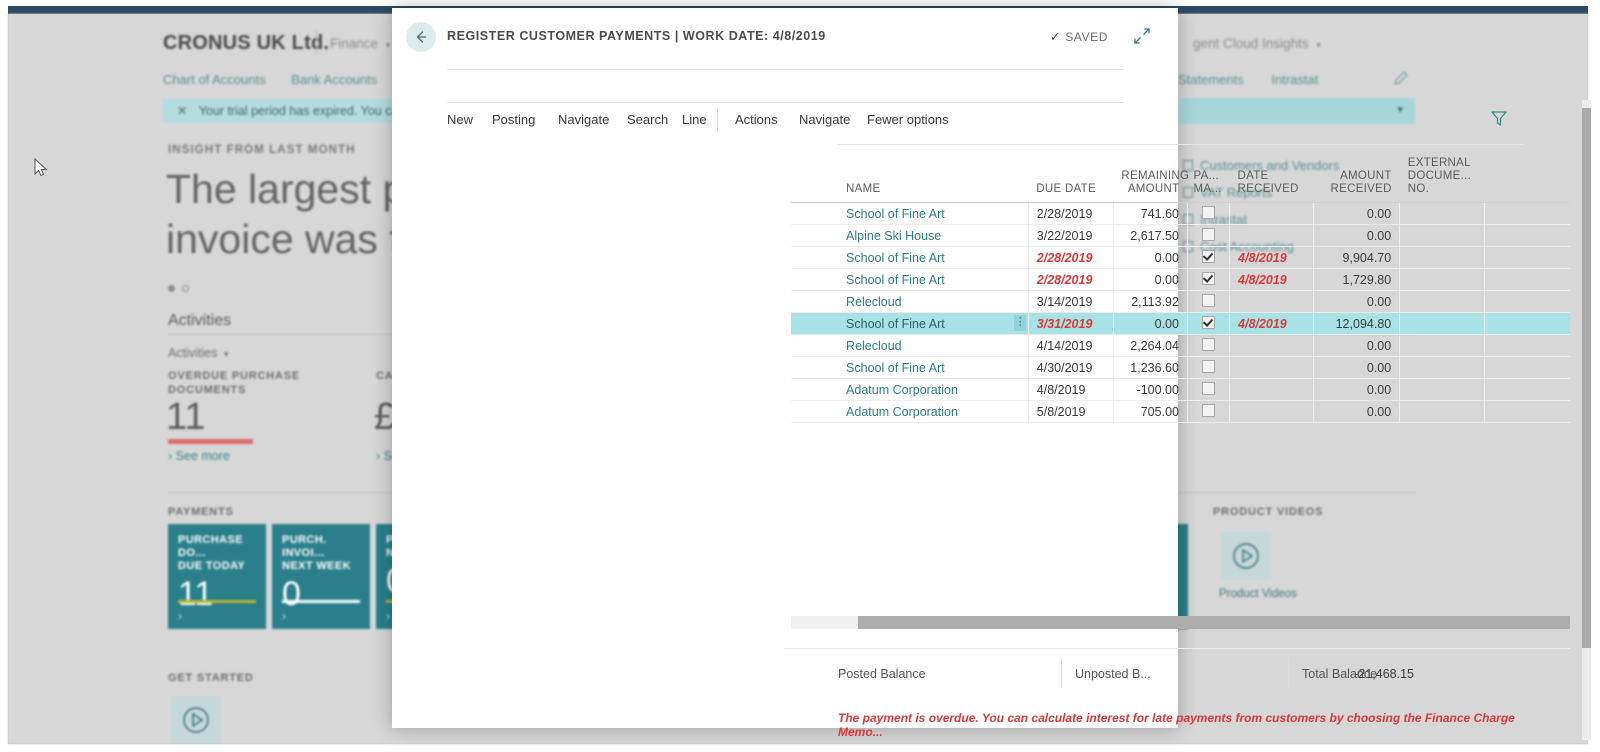 The height and width of the screenshot is (752, 1600). I want to click on expand-diagonal-icon, so click(1142, 36).